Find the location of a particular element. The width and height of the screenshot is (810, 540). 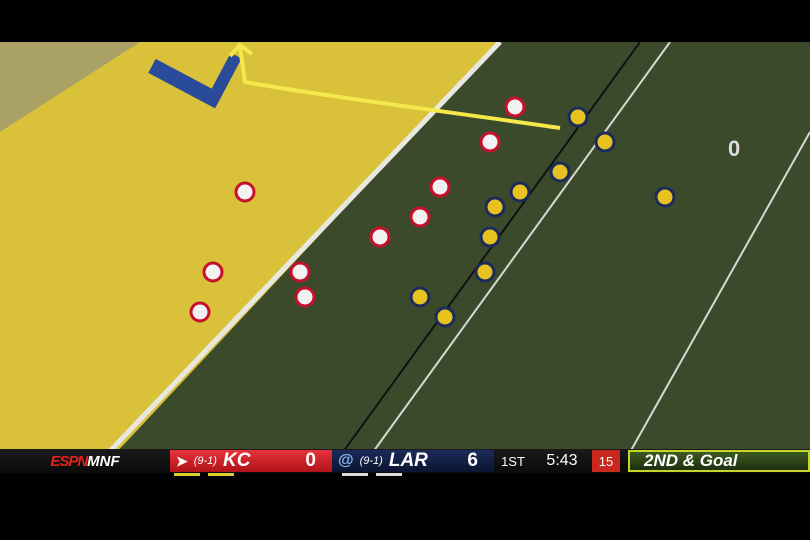

game-clock: 5:43 is located at coordinates (562, 460).